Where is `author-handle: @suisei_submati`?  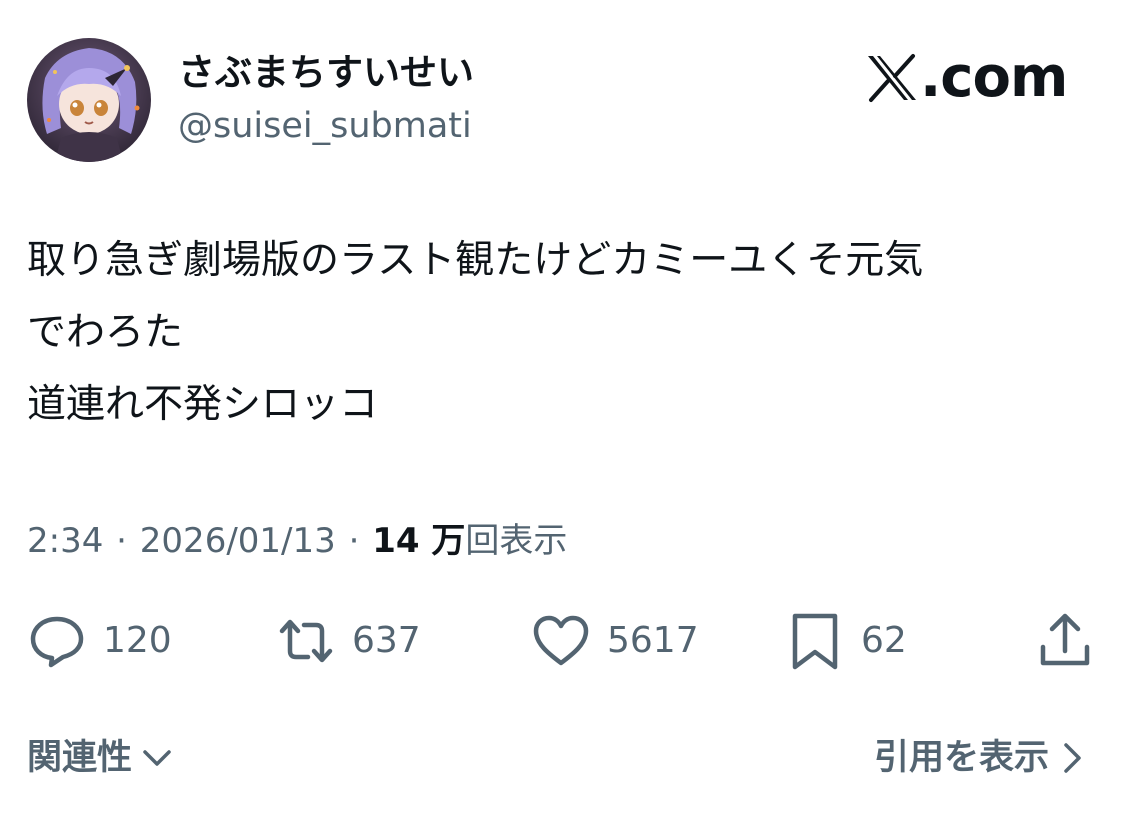
author-handle: @suisei_submati is located at coordinates (325, 126).